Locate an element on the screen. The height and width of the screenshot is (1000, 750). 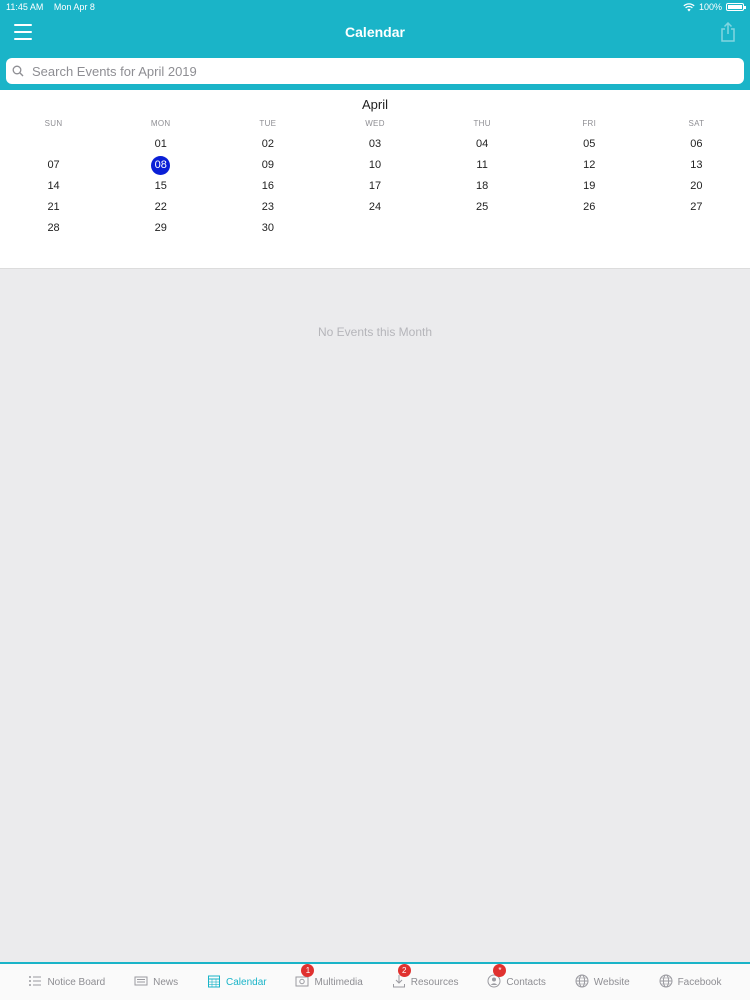
day-cell: 24 is located at coordinates (374, 207).